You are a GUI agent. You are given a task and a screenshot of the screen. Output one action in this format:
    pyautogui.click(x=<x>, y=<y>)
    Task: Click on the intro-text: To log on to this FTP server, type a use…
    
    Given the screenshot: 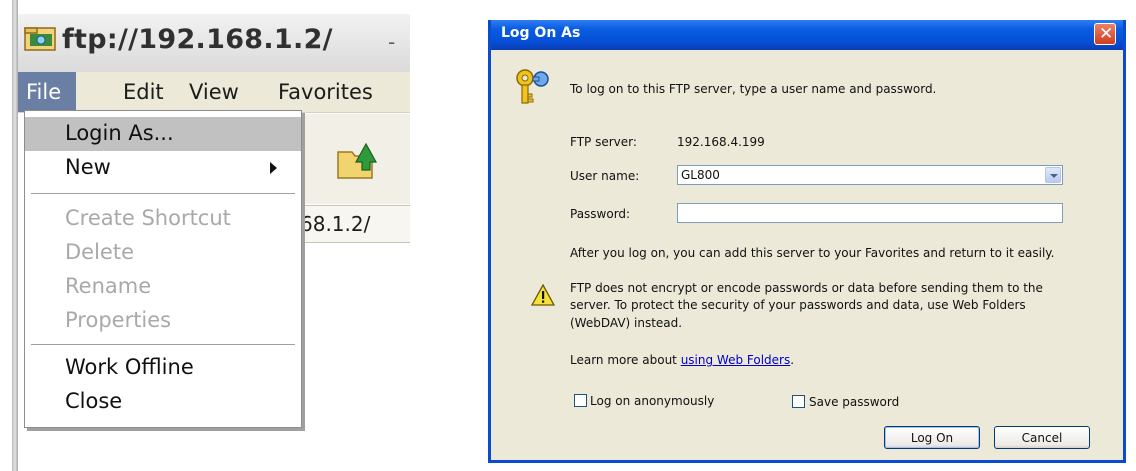 What is the action you would take?
    pyautogui.click(x=753, y=89)
    